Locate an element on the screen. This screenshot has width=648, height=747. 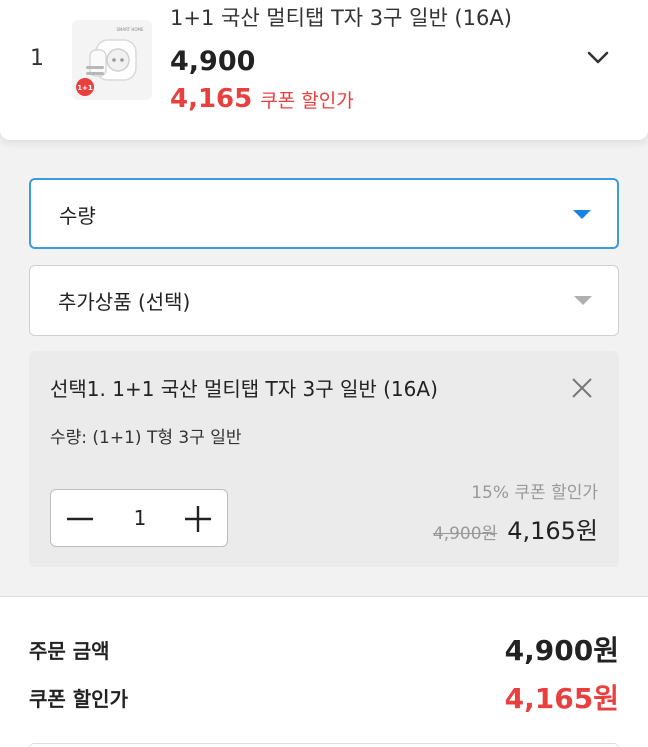
option-price-row: 4,900원 4,165원 is located at coordinates (515, 528).